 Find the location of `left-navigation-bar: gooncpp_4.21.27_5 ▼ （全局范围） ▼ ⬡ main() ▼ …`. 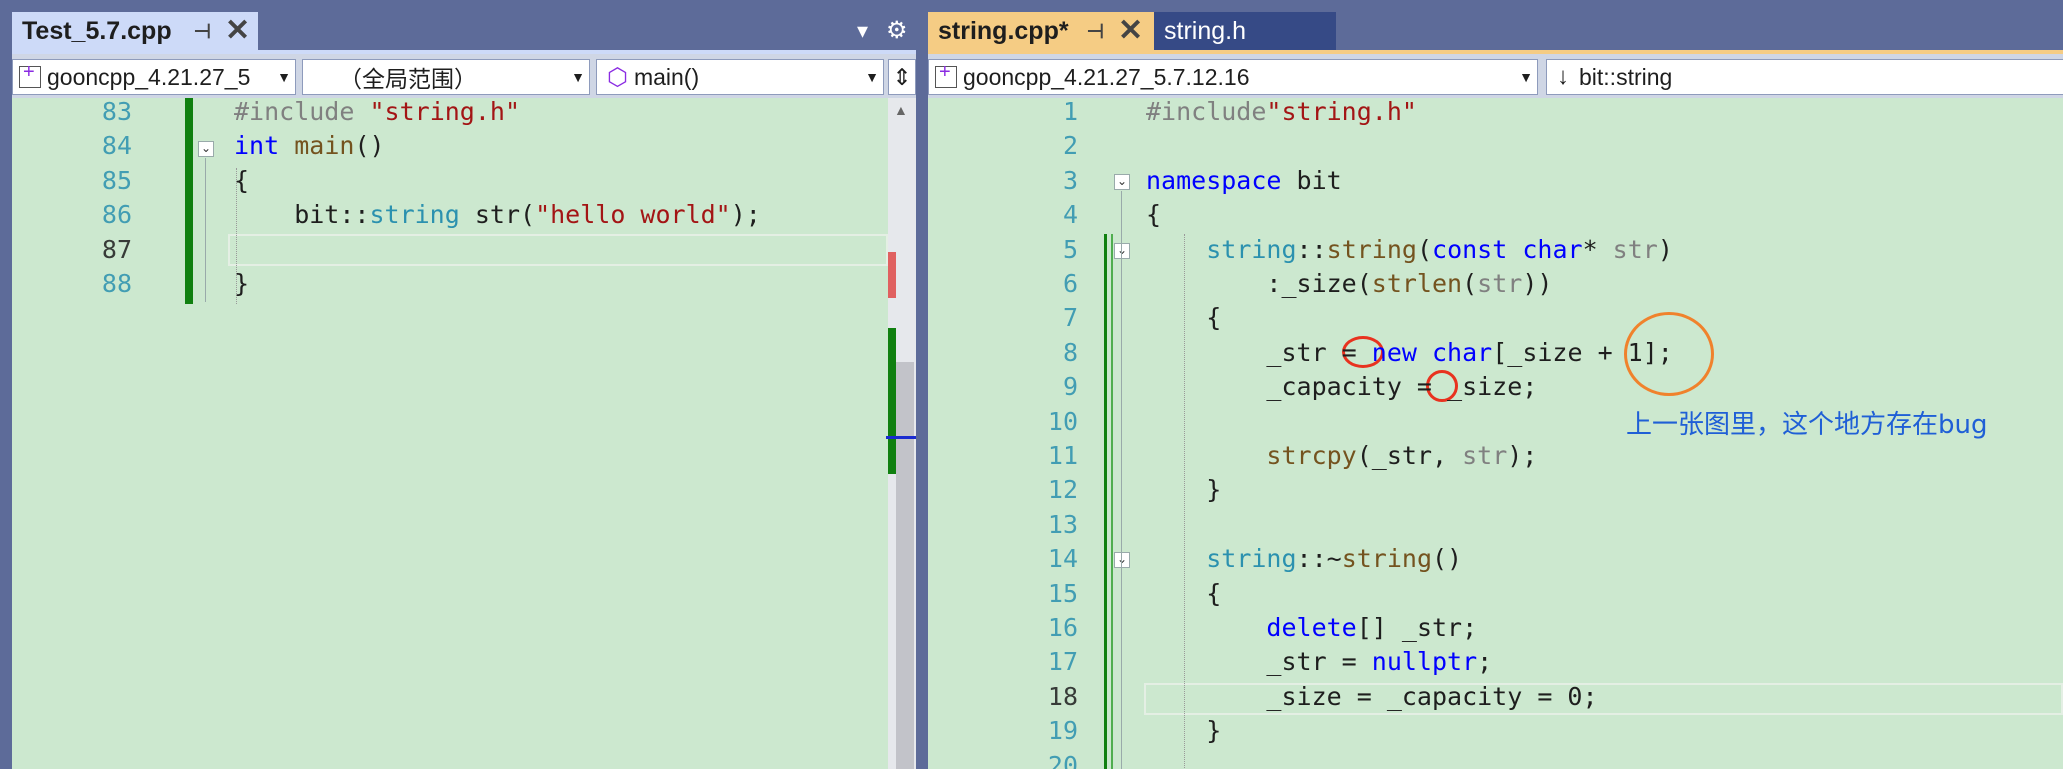

left-navigation-bar: gooncpp_4.21.27_5 ▼ （全局范围） ▼ ⬡ main() ▼ … is located at coordinates (464, 74).